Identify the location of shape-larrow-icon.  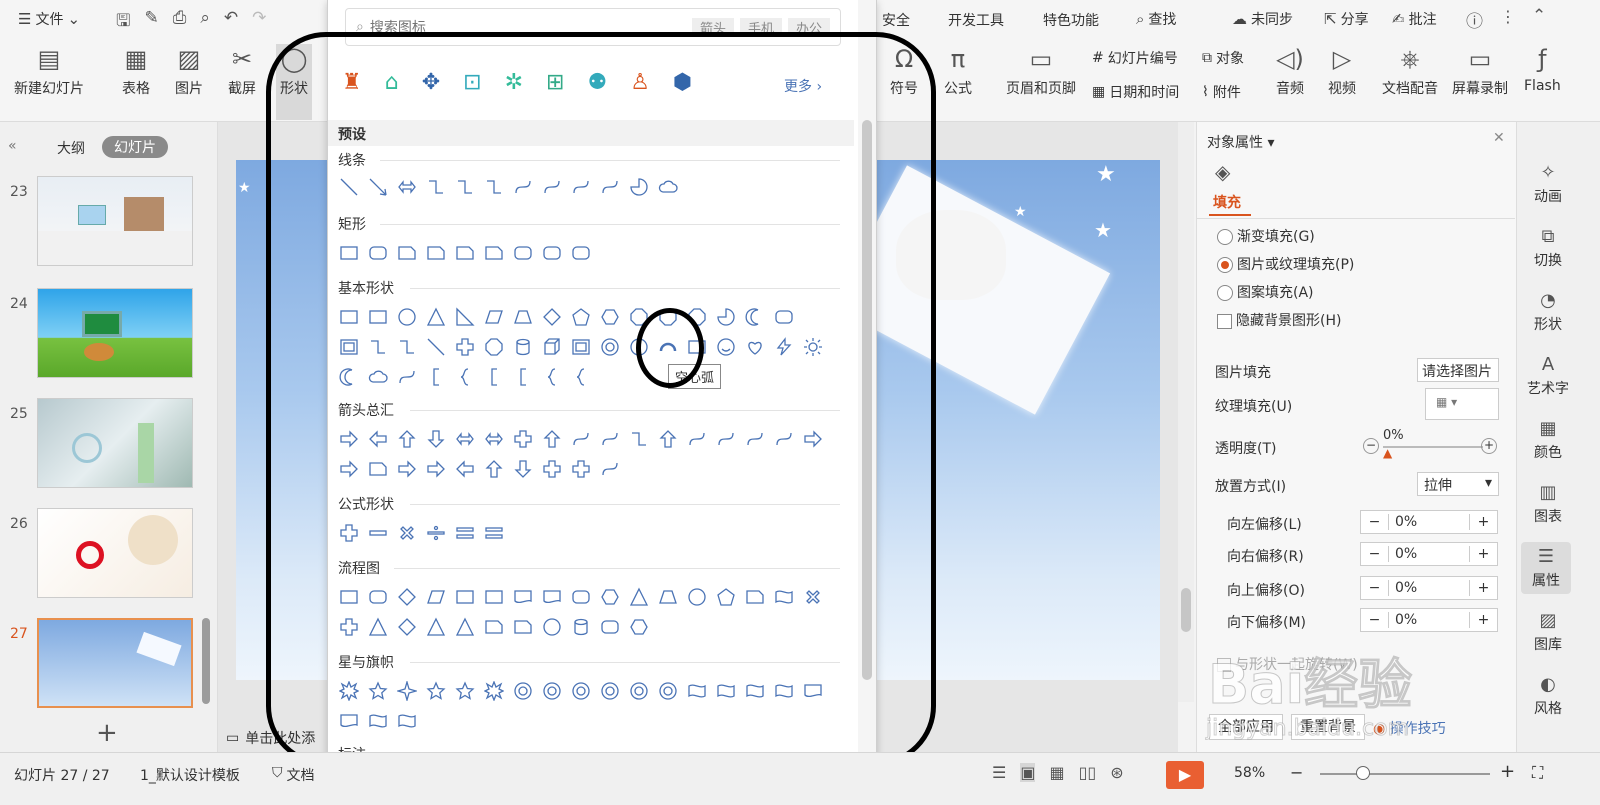
(378, 439).